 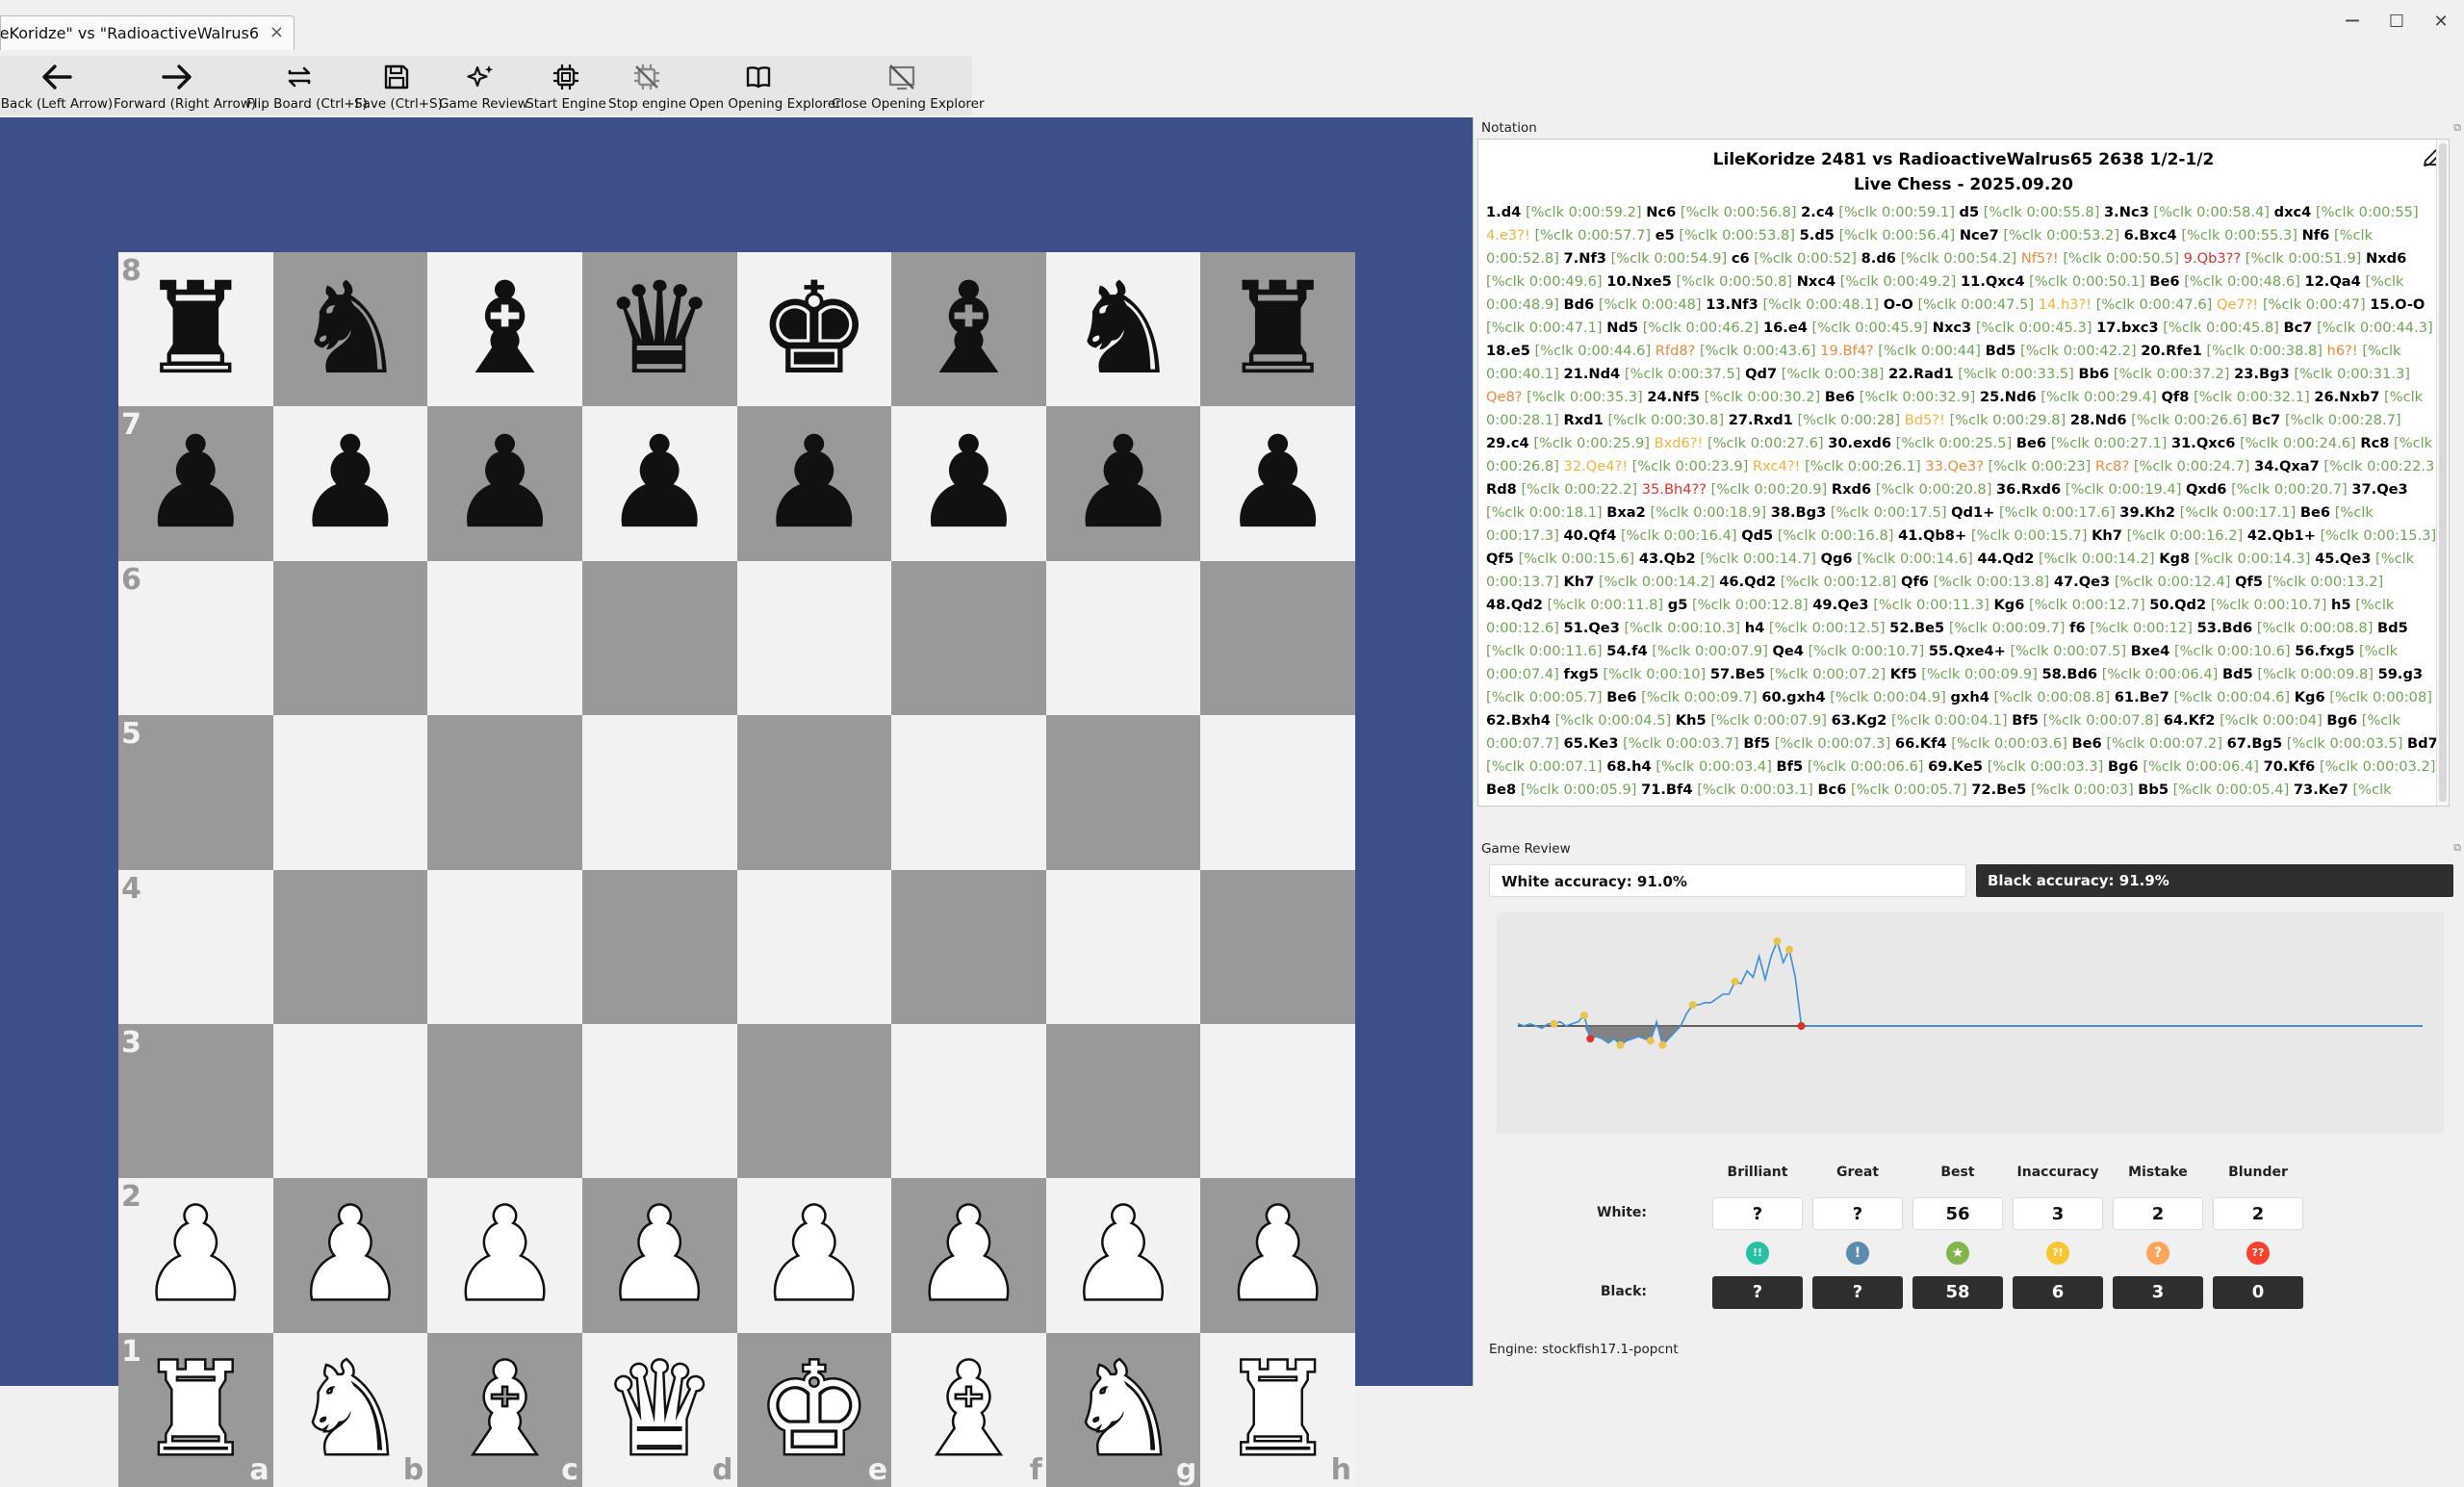 I want to click on square-b2: ♟, so click(x=350, y=1255).